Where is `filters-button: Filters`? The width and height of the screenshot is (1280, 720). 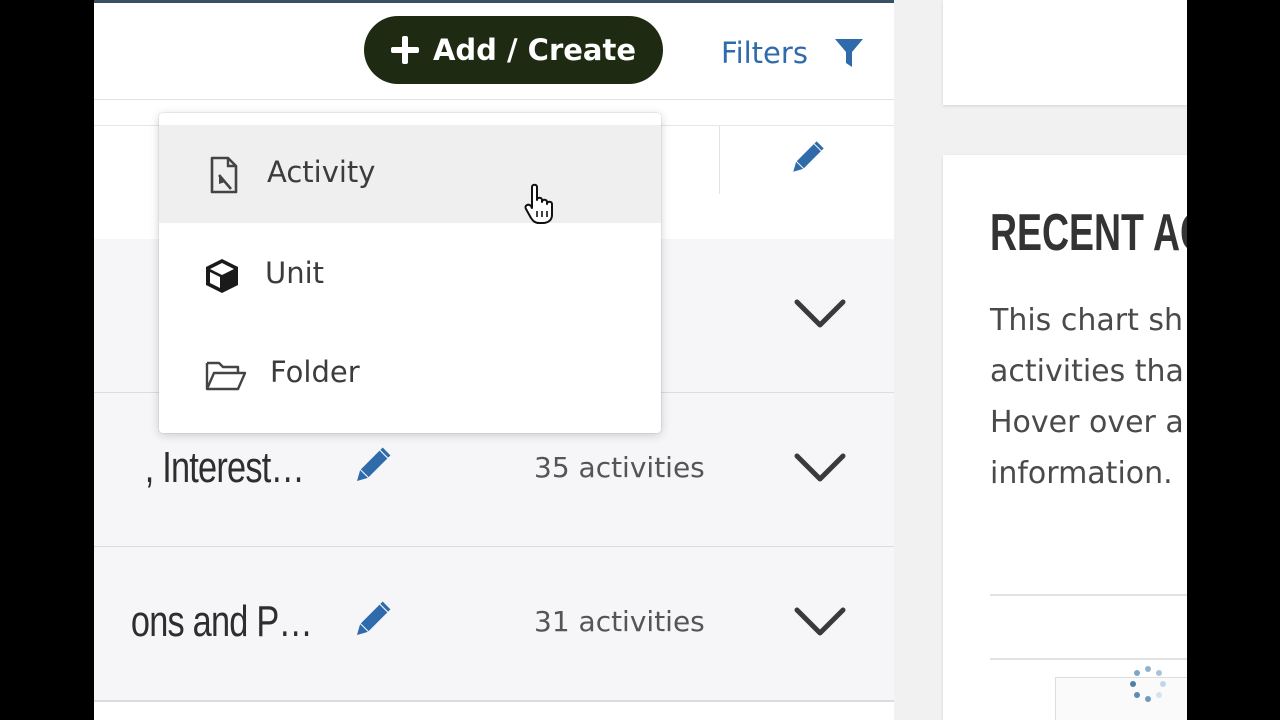 filters-button: Filters is located at coordinates (792, 53).